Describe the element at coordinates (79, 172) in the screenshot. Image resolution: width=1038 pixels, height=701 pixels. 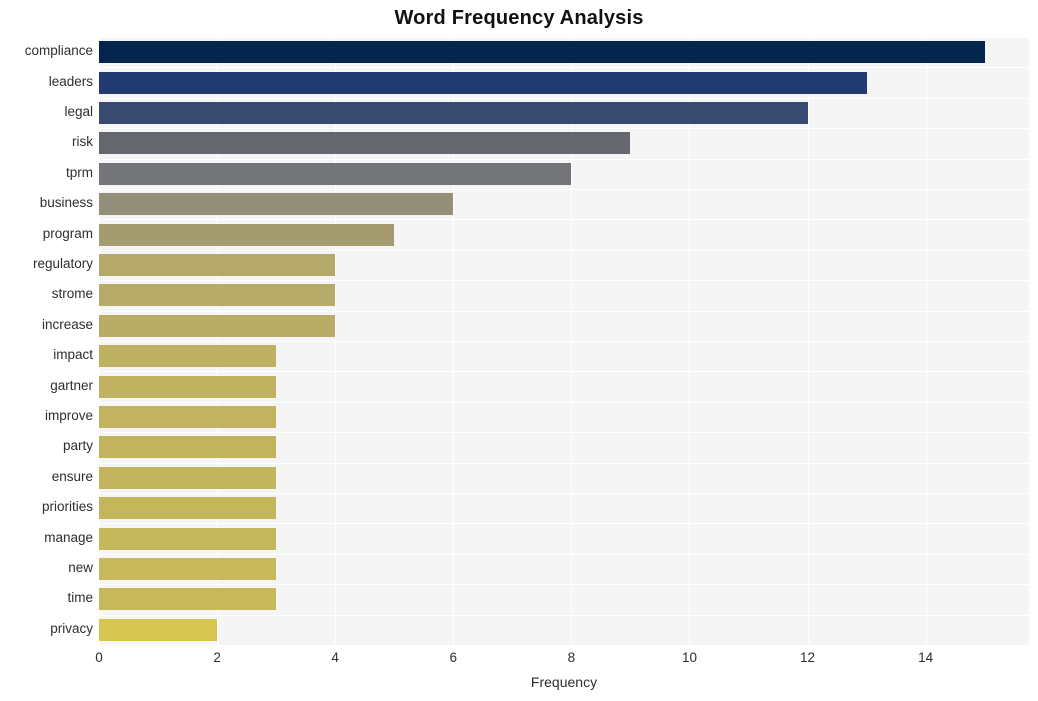
I see `y-axis-tick-label: tprm` at that location.